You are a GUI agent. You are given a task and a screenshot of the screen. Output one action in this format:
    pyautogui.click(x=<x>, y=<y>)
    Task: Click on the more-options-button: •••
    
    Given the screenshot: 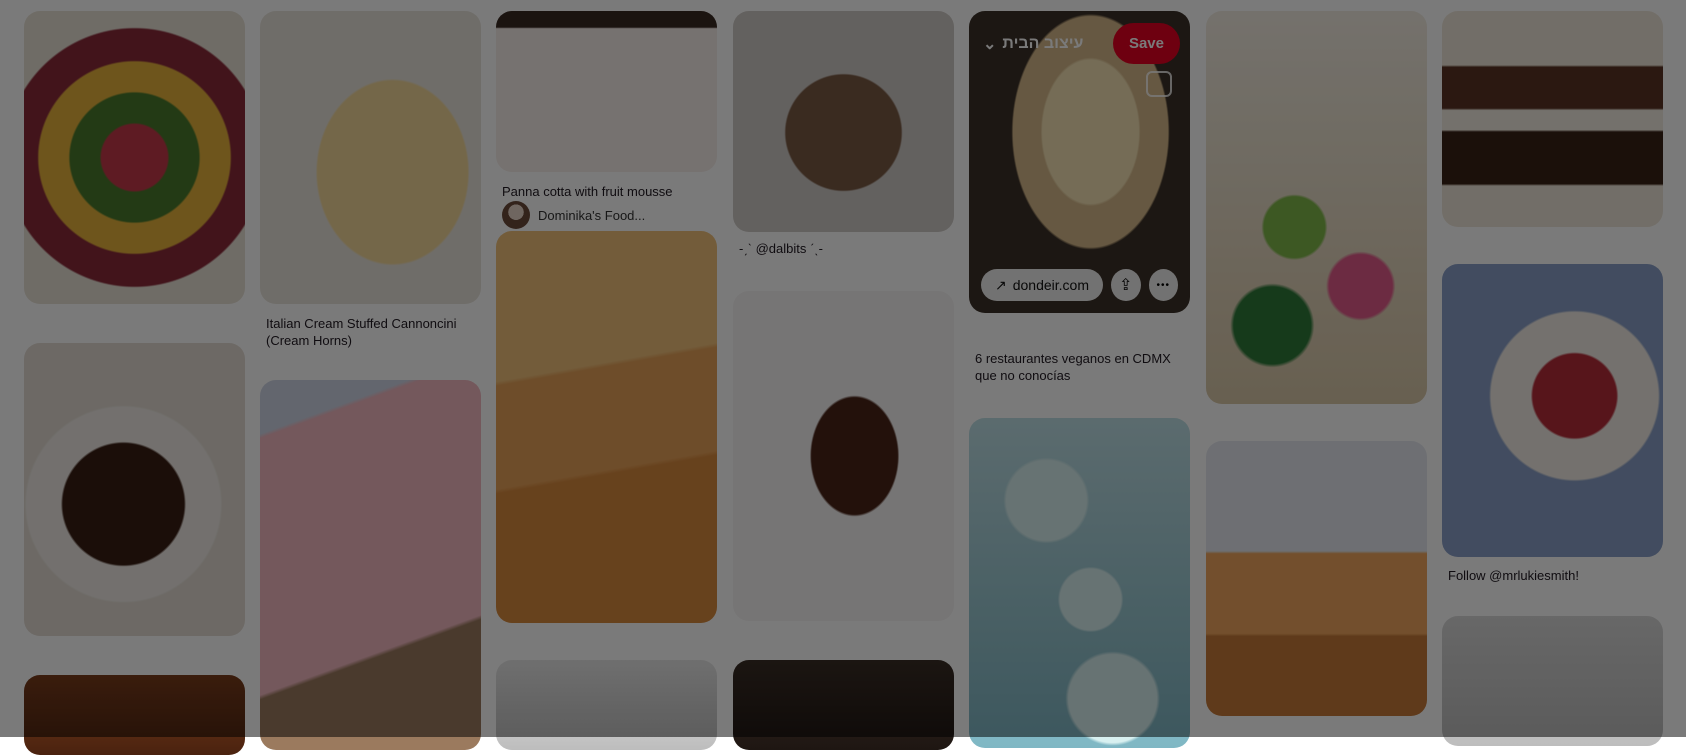 What is the action you would take?
    pyautogui.click(x=1163, y=285)
    